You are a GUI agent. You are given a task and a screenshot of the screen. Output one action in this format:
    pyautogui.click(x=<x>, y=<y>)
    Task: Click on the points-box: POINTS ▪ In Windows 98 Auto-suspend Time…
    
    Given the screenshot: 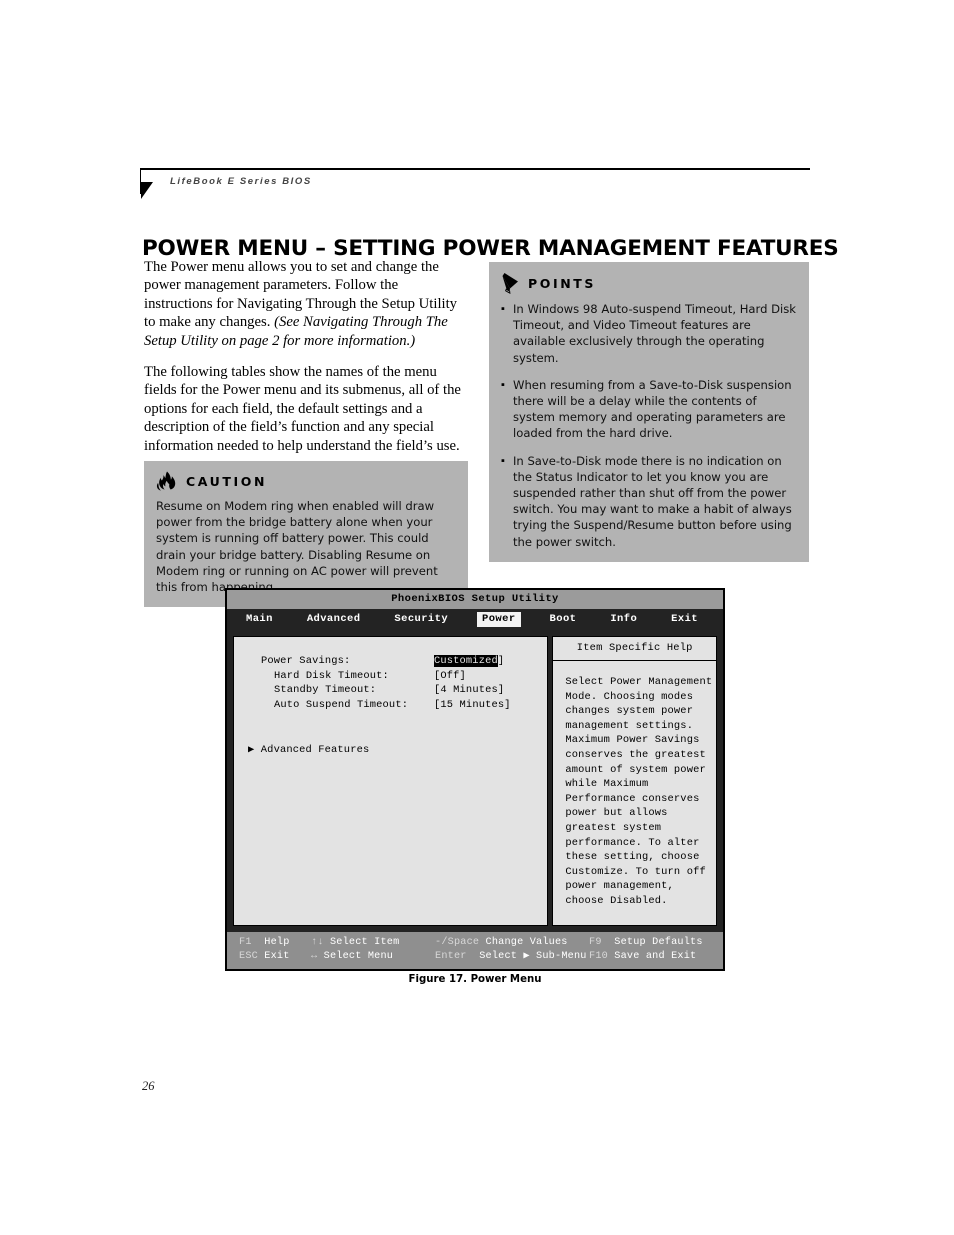 What is the action you would take?
    pyautogui.click(x=649, y=412)
    